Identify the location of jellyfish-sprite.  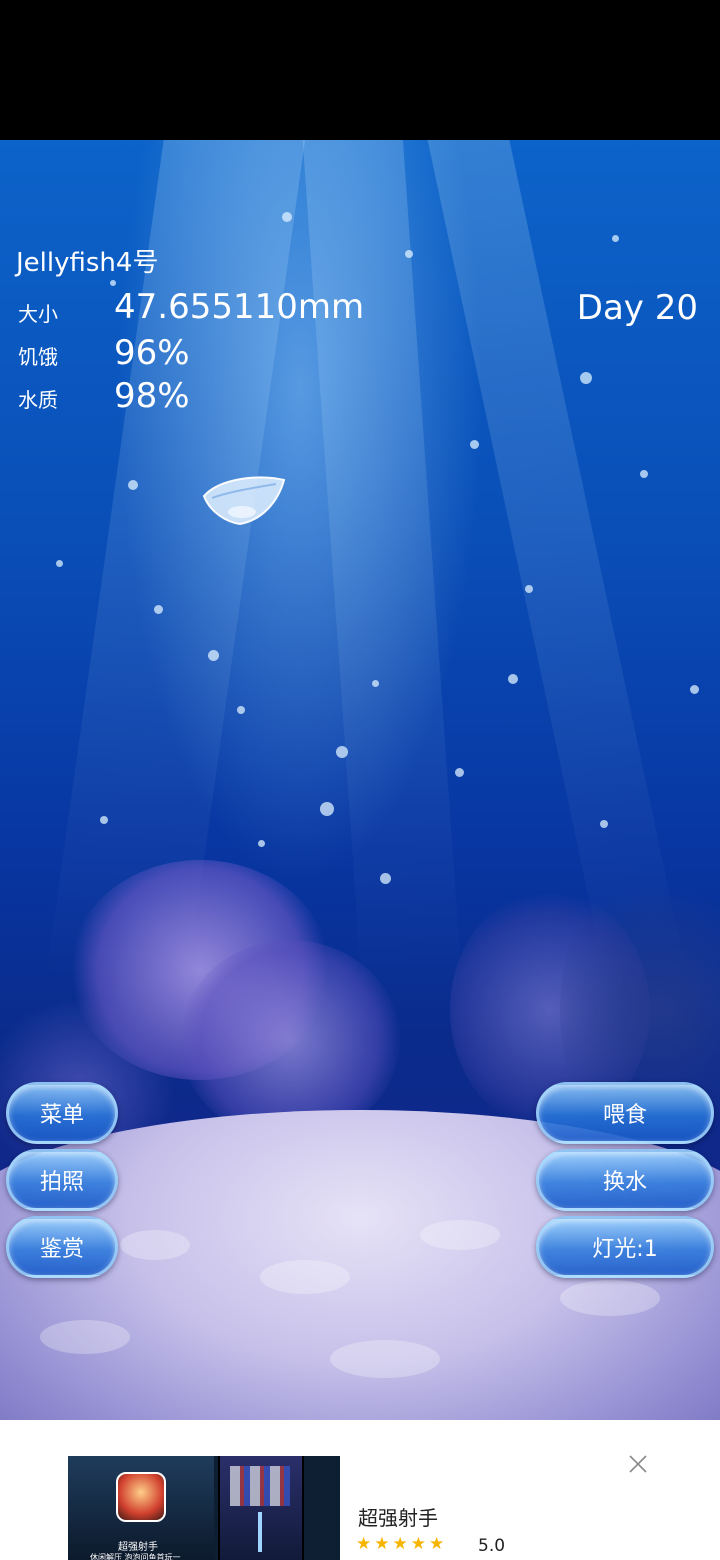
(243, 500).